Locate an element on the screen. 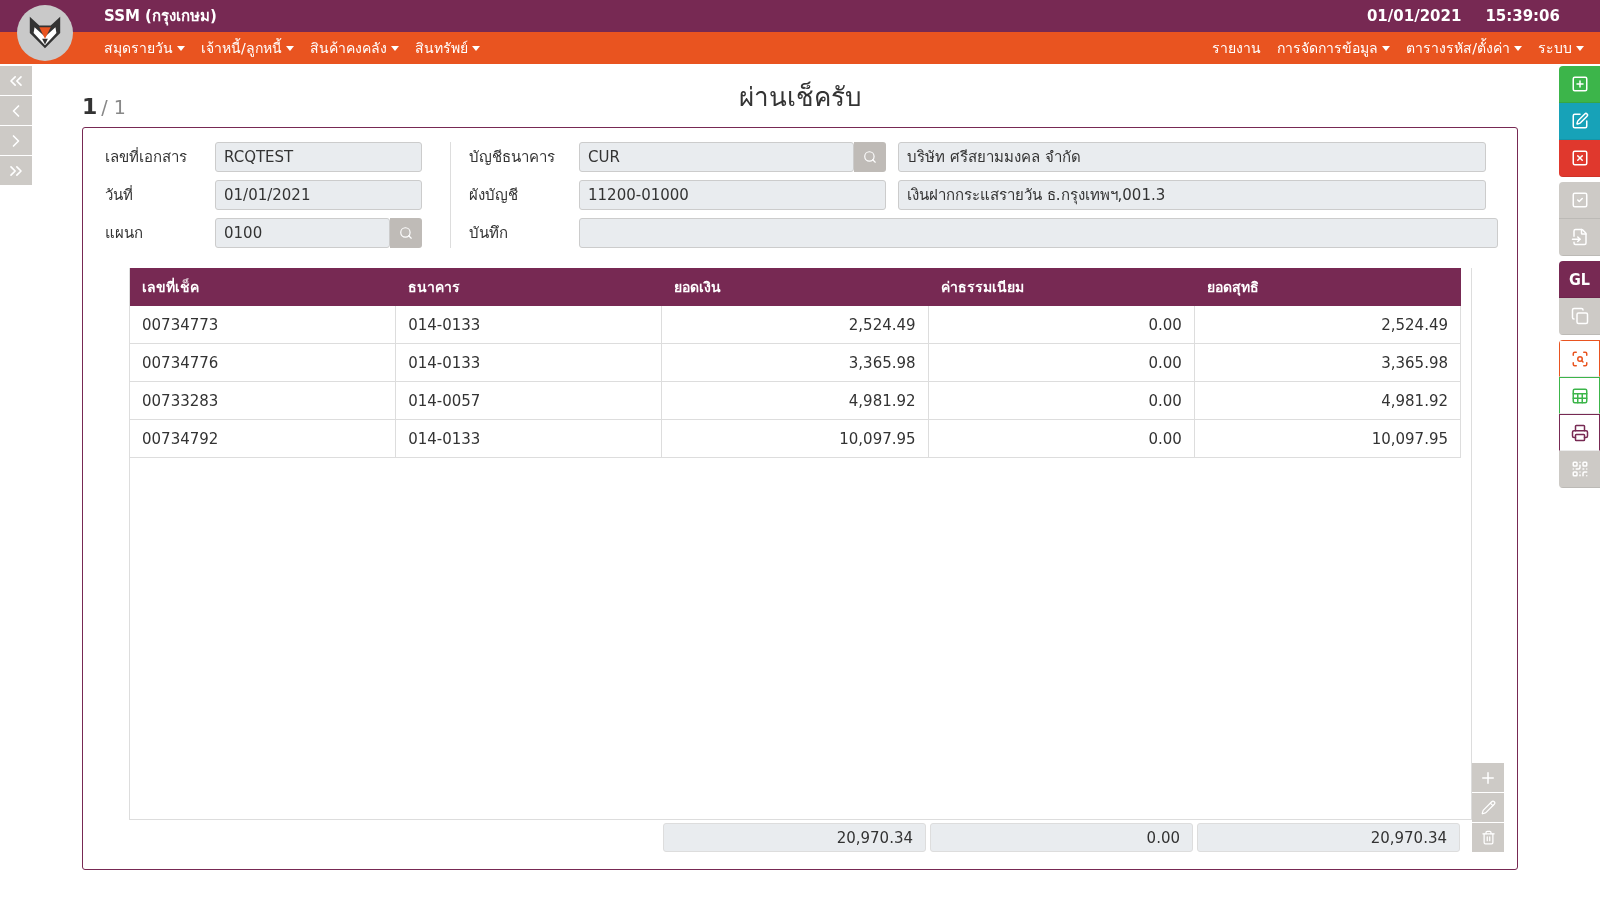 The height and width of the screenshot is (900, 1600). menu-item: สินทรัพย์ is located at coordinates (447, 48).